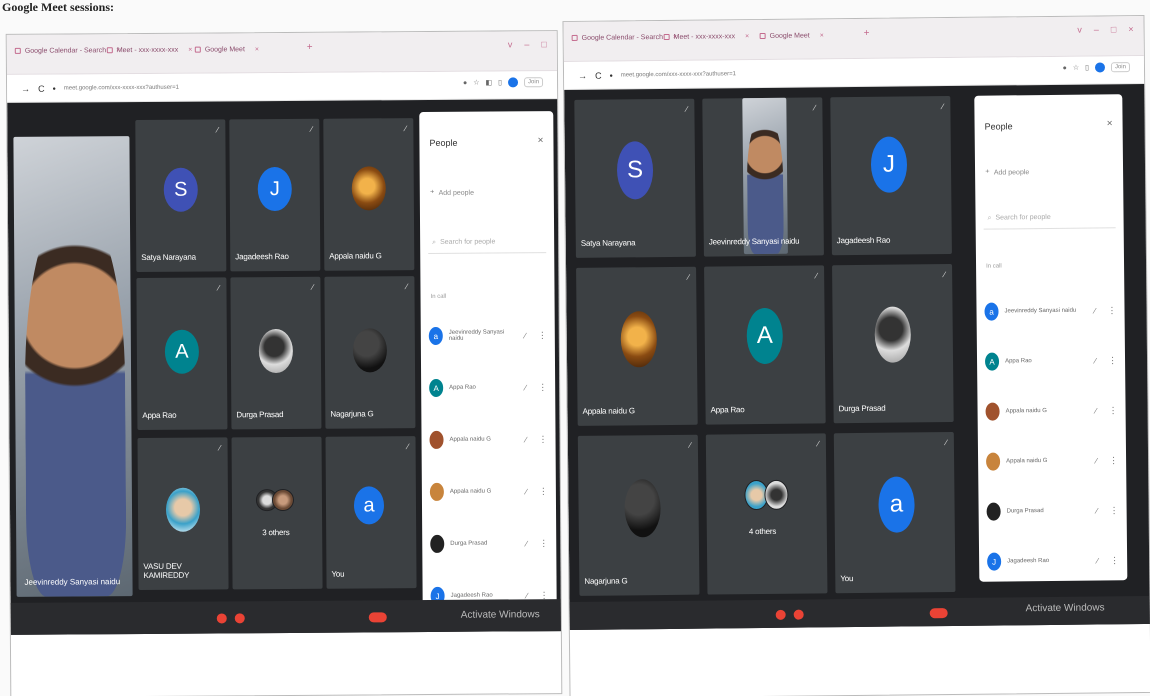  I want to click on person-name: Appa Rao, so click(1018, 361).